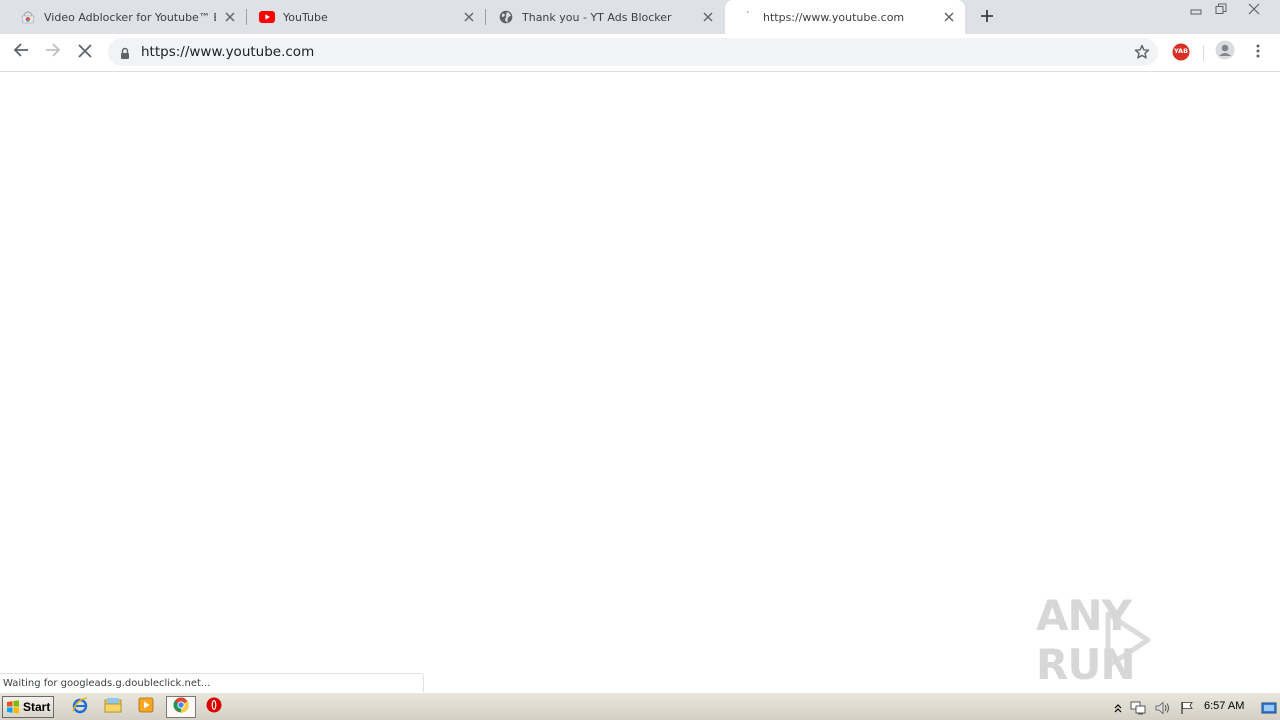 The image size is (1280, 720). I want to click on stop-icon, so click(85, 52).